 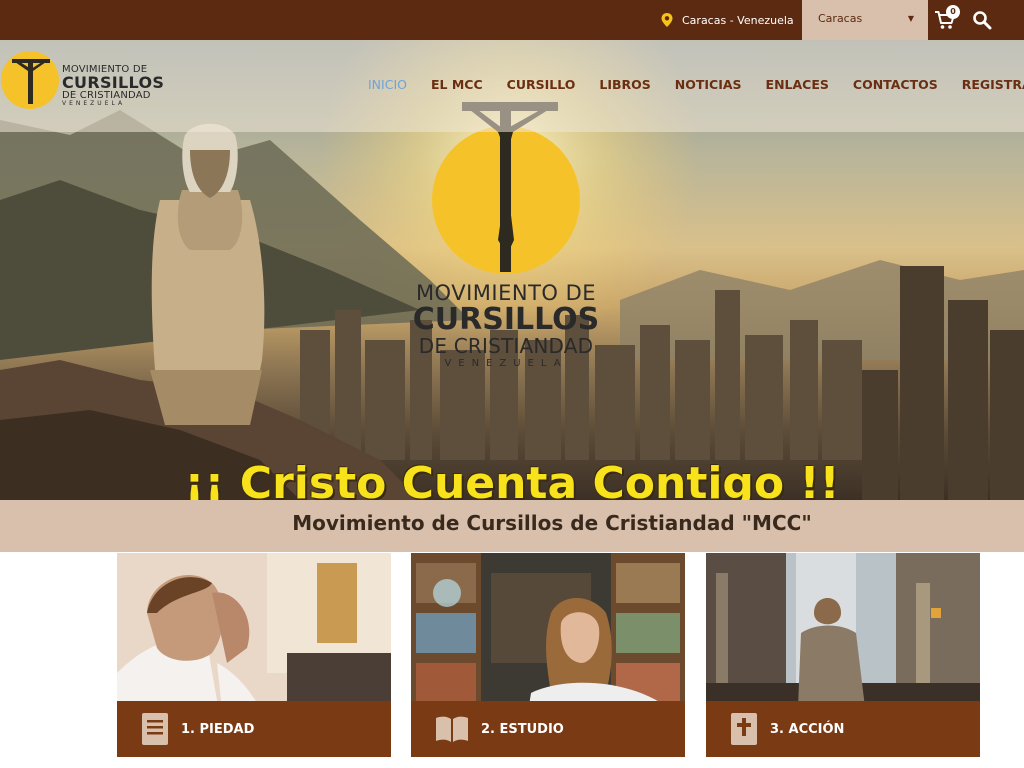 I want to click on logo-line2: CURSILLOS, so click(x=113, y=82).